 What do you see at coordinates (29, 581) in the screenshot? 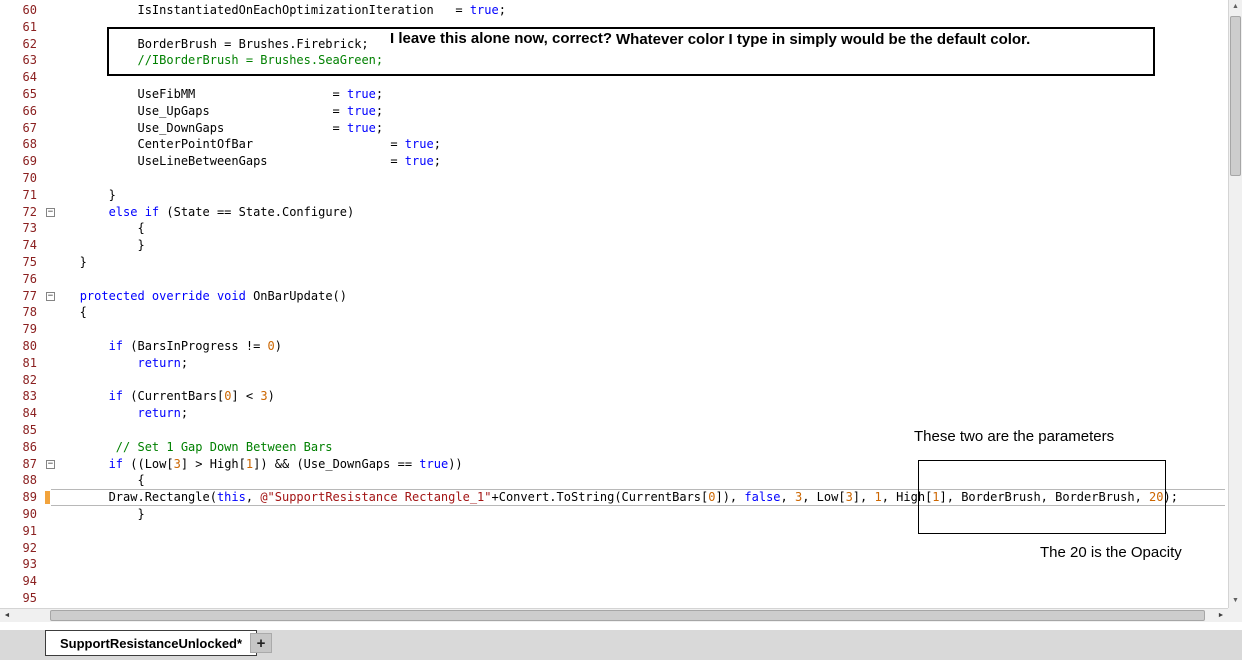
I see `line-number: 94` at bounding box center [29, 581].